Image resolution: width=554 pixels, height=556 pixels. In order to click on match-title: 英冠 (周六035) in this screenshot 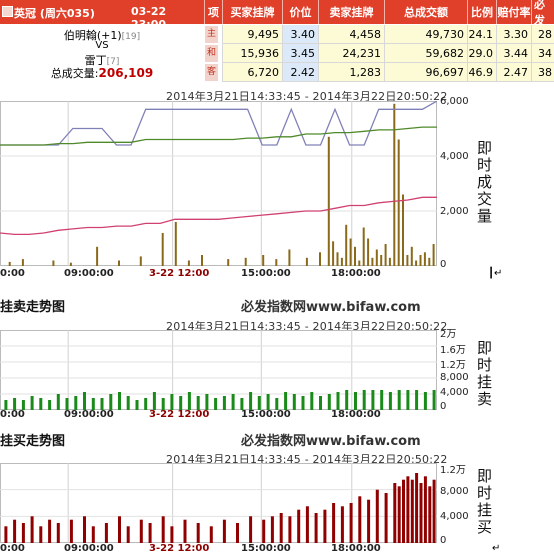, I will do `click(54, 13)`.